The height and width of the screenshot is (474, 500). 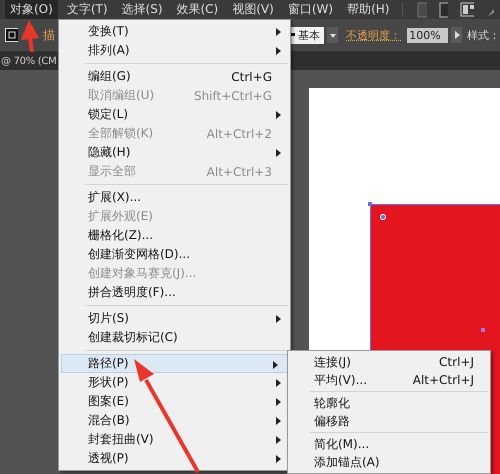 What do you see at coordinates (28, 61) in the screenshot?
I see `document-tab: @ 70% (CM` at bounding box center [28, 61].